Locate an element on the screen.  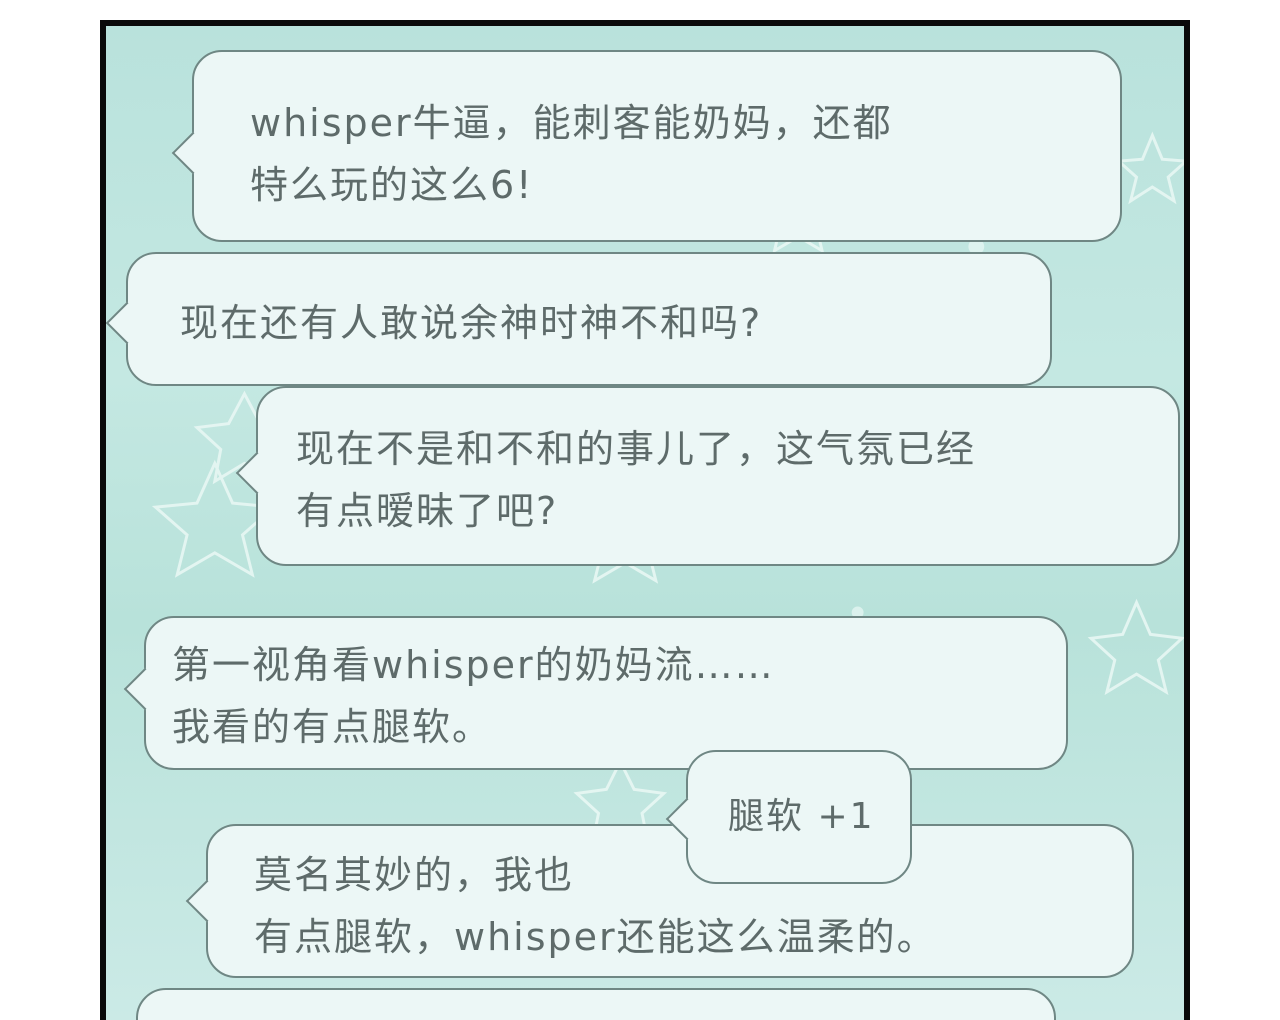
comment-text: 我看的有点腿软。 is located at coordinates (332, 727).